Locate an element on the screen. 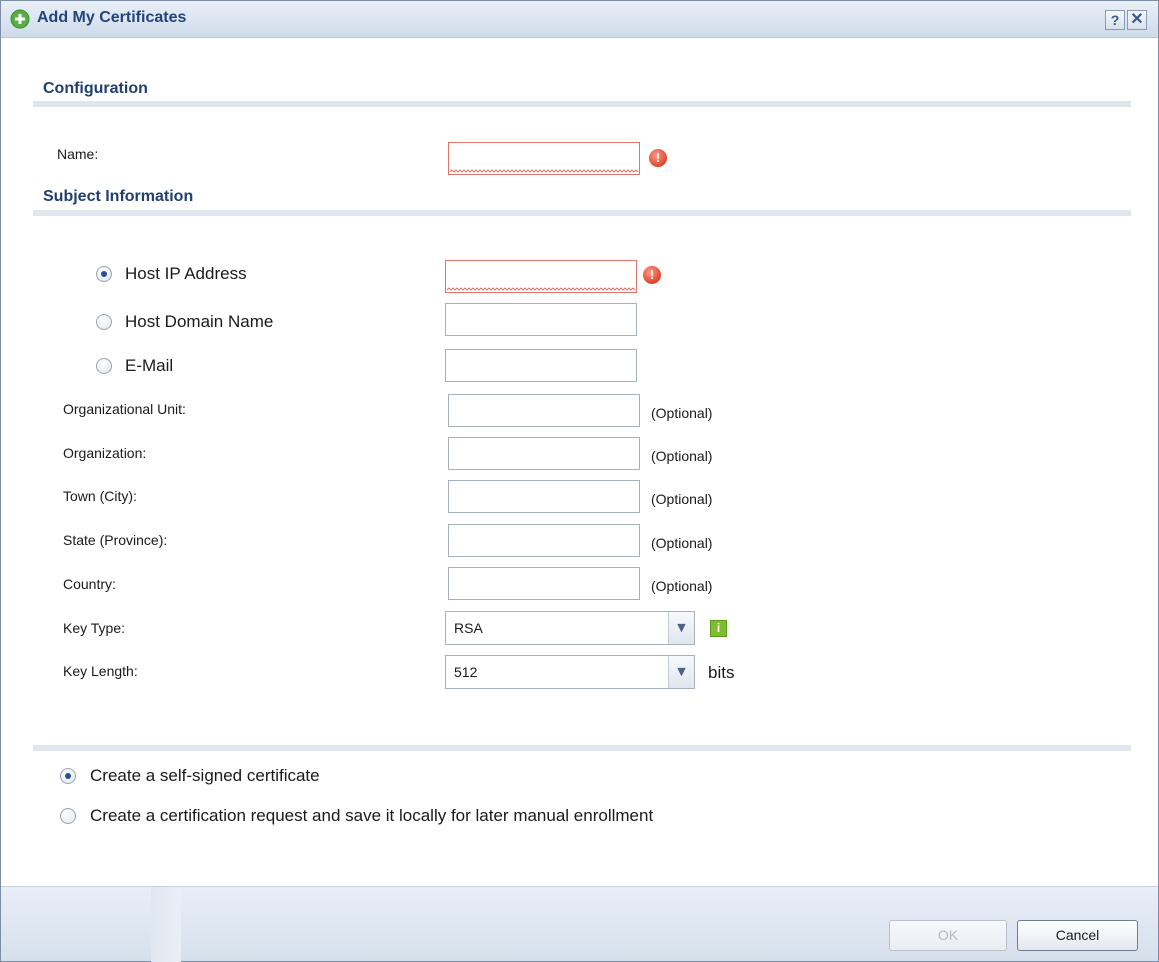 The height and width of the screenshot is (962, 1159). configuration-section-title: Configuration is located at coordinates (95, 88).